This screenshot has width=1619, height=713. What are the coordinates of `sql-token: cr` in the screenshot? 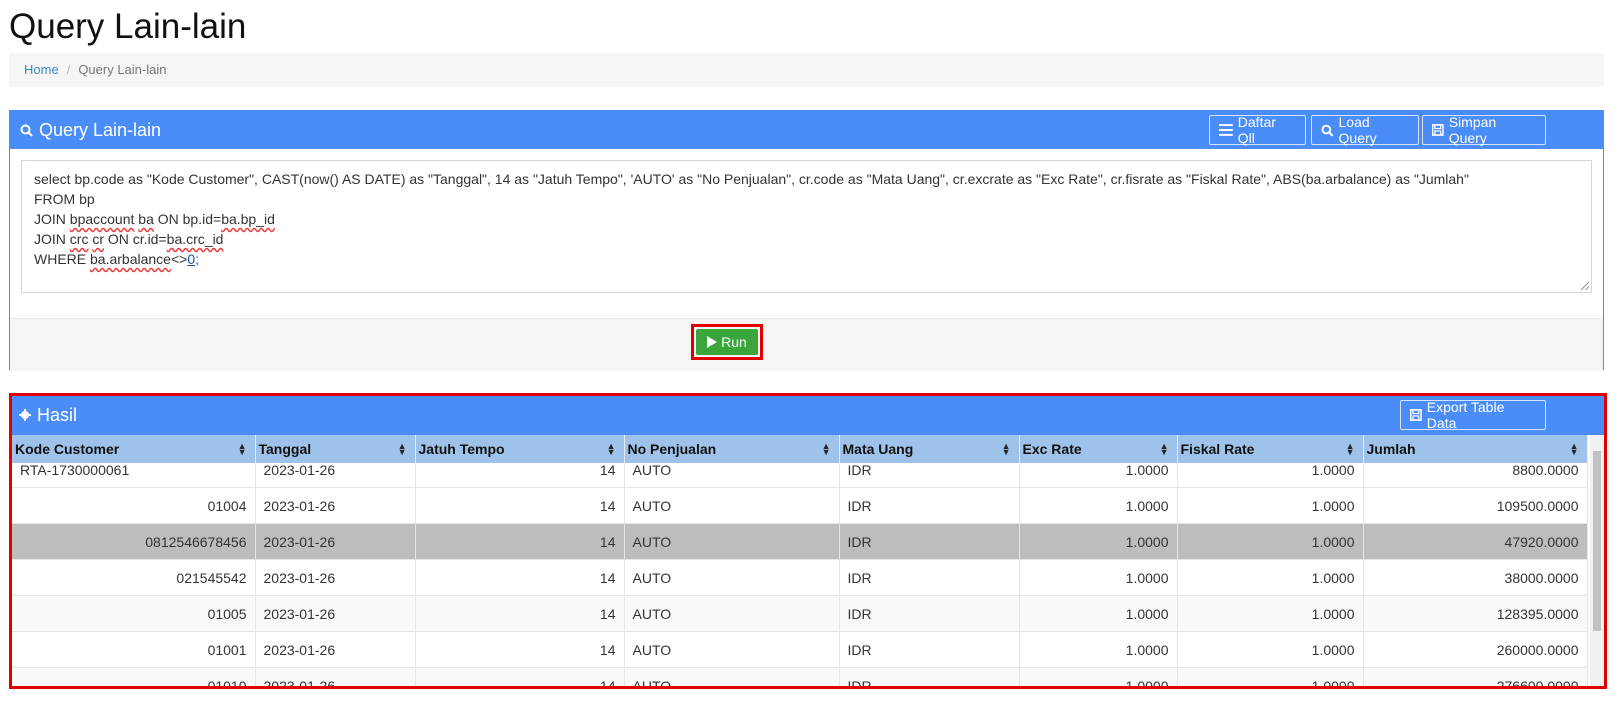 It's located at (98, 239).